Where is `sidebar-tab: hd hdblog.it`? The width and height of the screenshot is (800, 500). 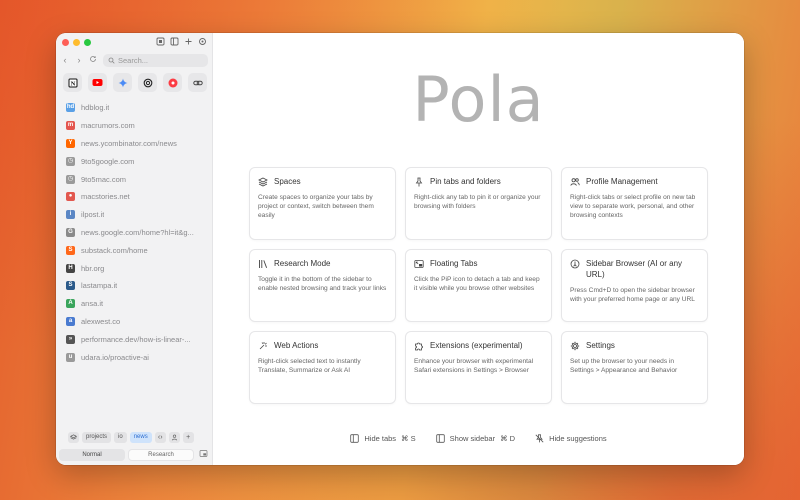
sidebar-tab: hd hdblog.it is located at coordinates (134, 108).